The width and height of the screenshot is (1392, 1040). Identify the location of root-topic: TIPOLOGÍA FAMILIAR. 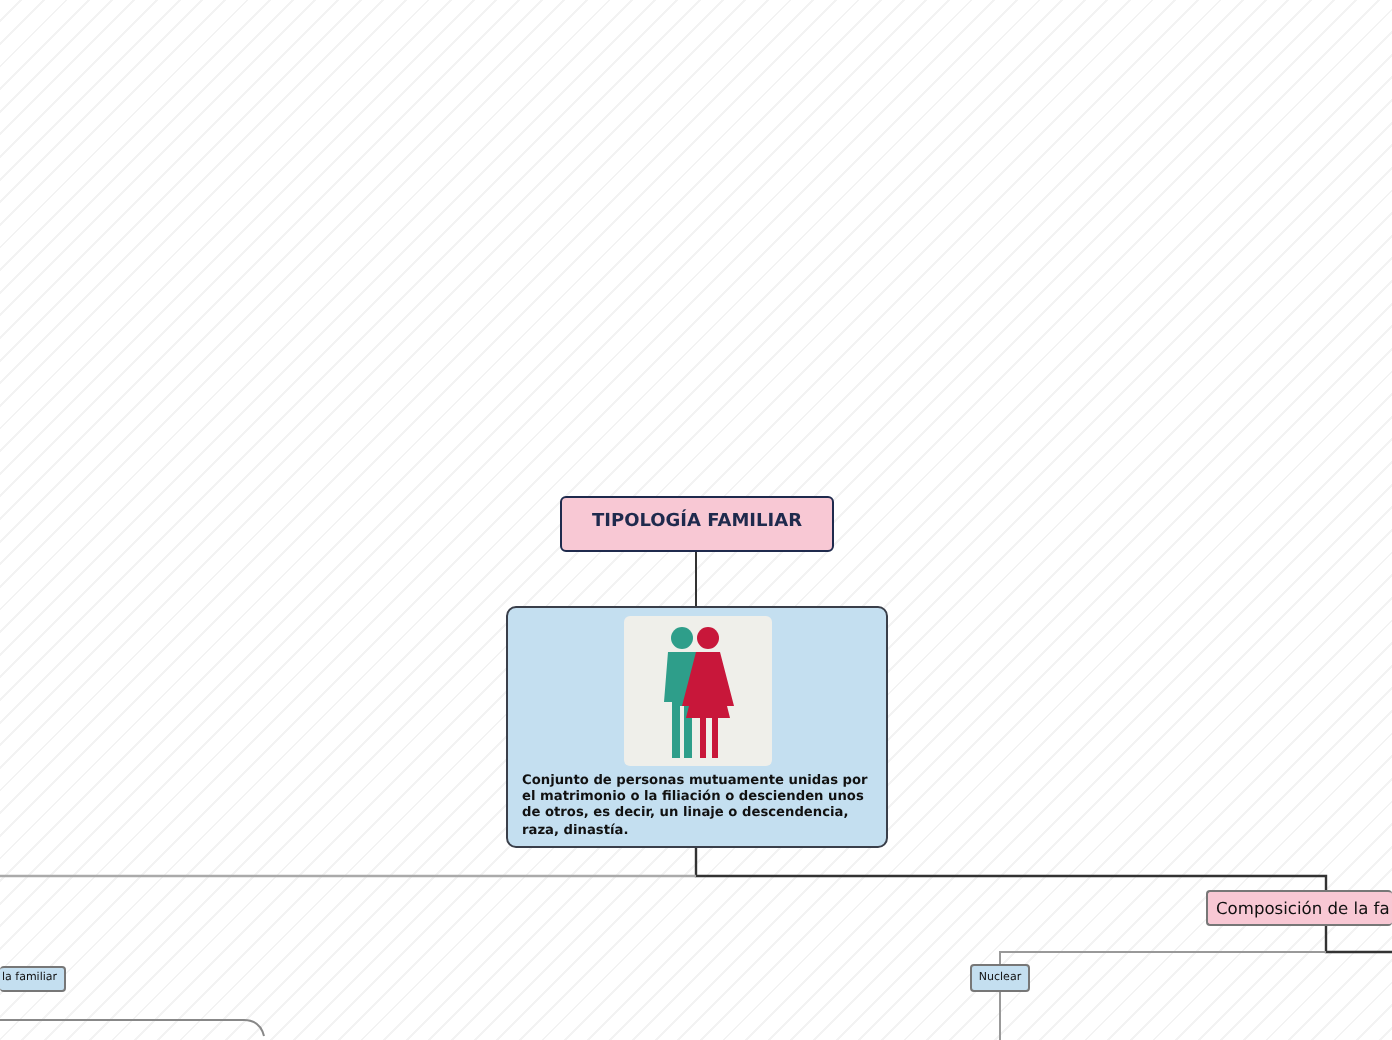
(697, 524).